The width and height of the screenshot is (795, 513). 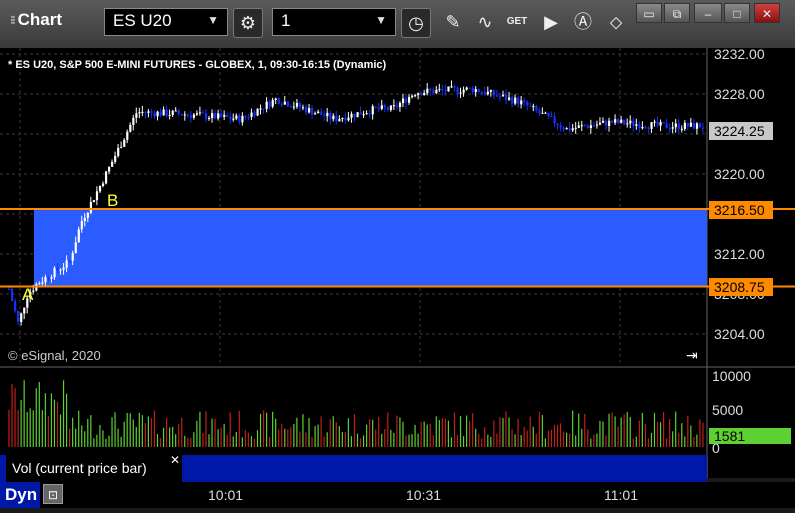 I want to click on grip-icon: ⁝⁝, so click(x=12, y=20).